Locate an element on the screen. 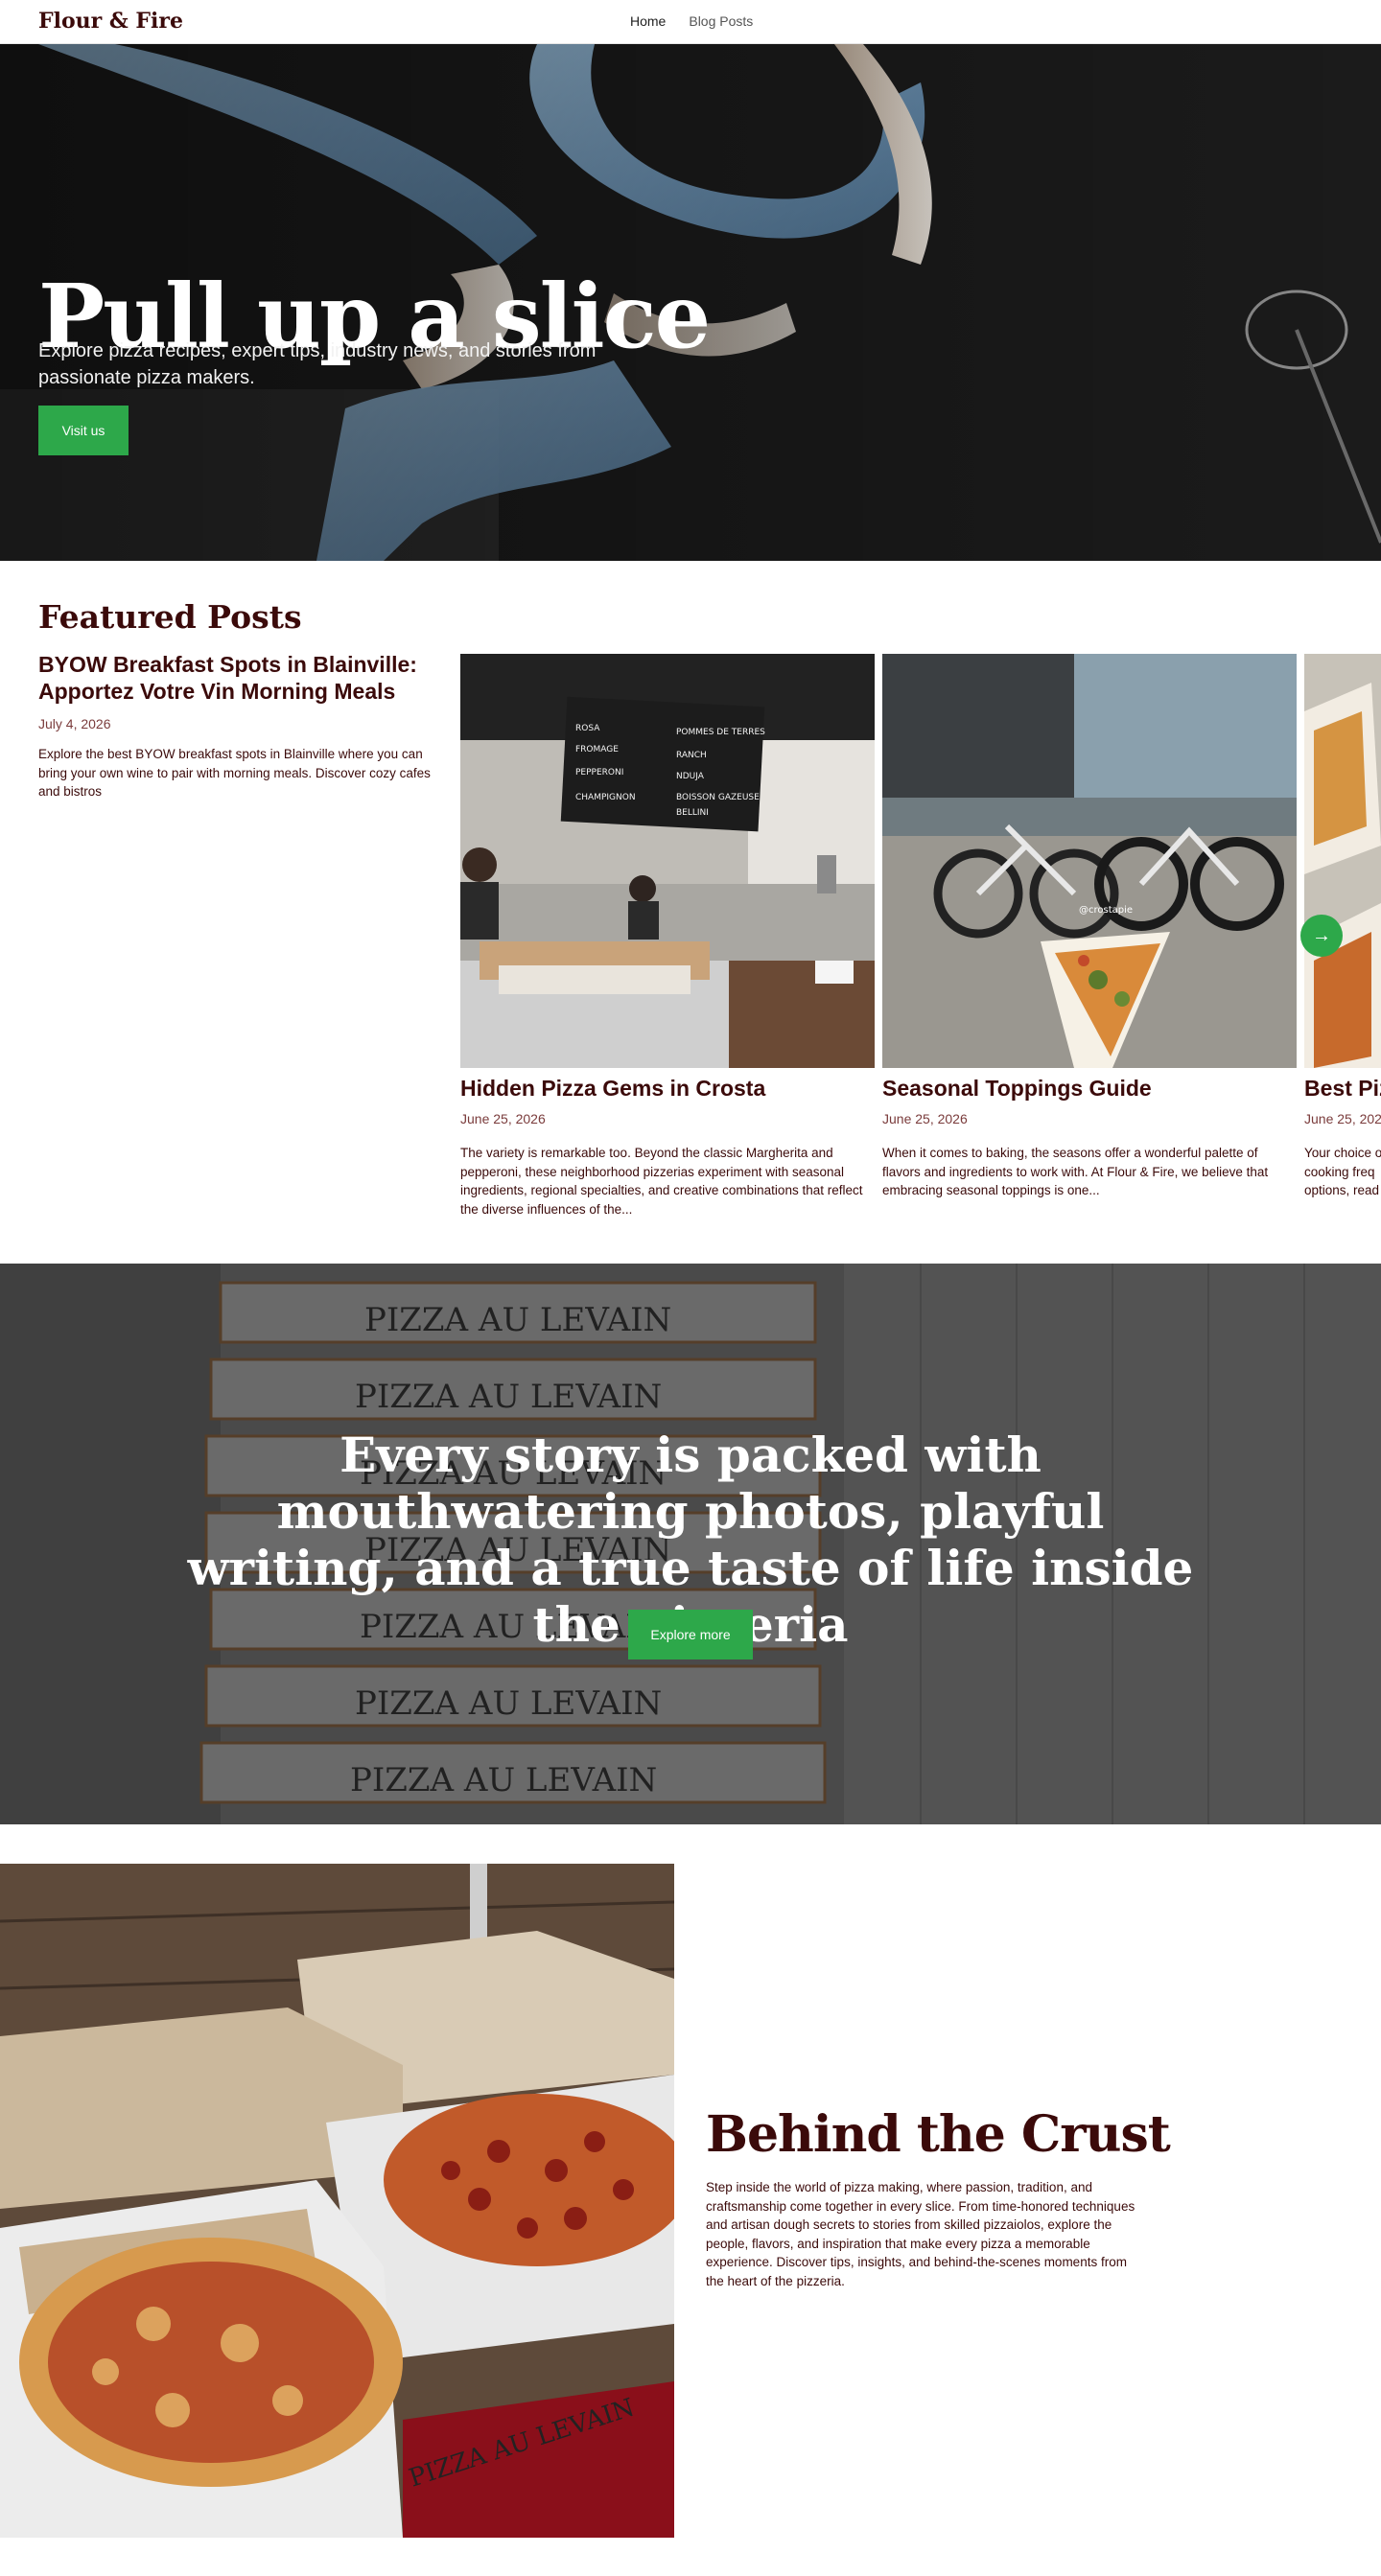 The height and width of the screenshot is (2576, 1381). svg-text: PEPPERONI is located at coordinates (599, 773).